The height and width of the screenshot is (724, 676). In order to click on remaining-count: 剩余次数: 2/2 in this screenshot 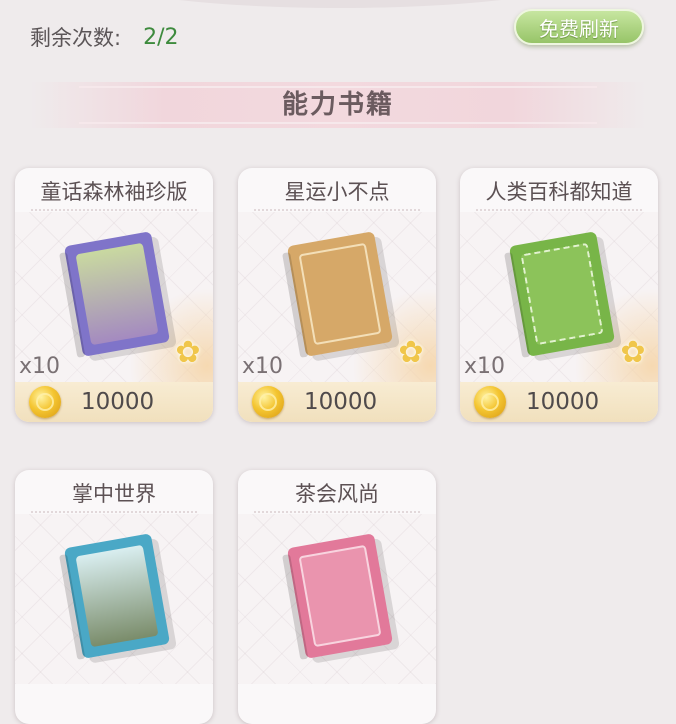, I will do `click(104, 37)`.